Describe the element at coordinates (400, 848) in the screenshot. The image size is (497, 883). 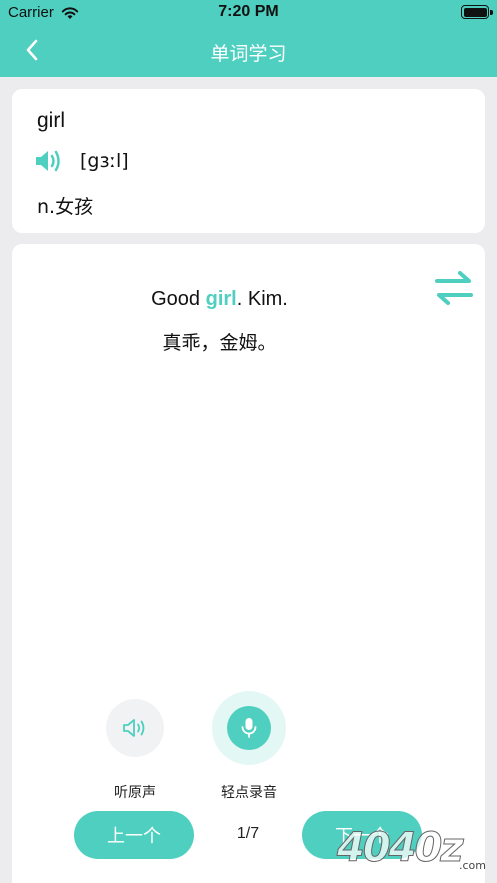
I see `svg-text: 4040z` at that location.